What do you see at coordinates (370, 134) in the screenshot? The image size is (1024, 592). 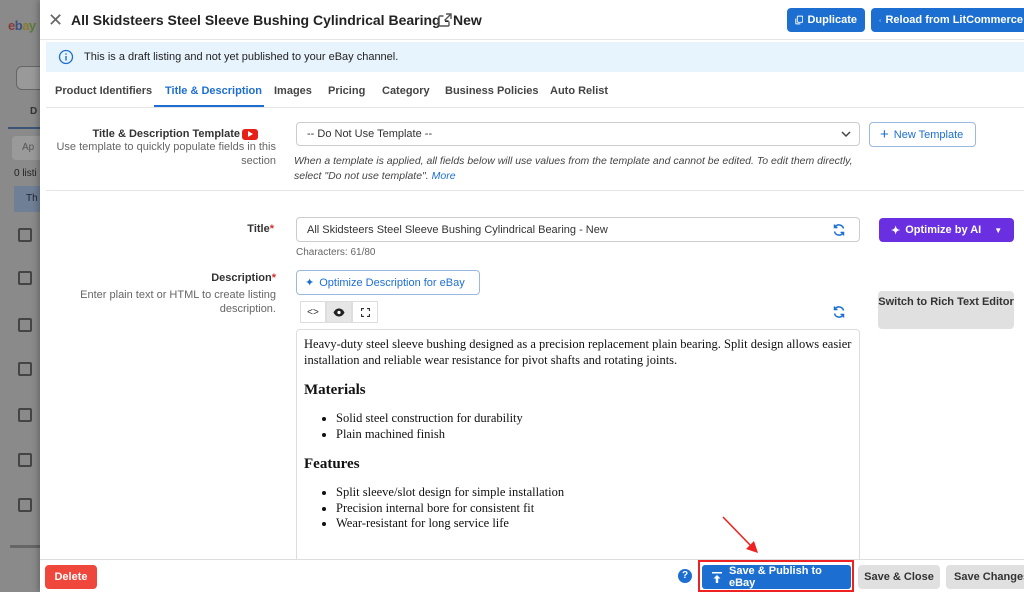 I see `template-selected-value: -- Do Not Use Template --` at bounding box center [370, 134].